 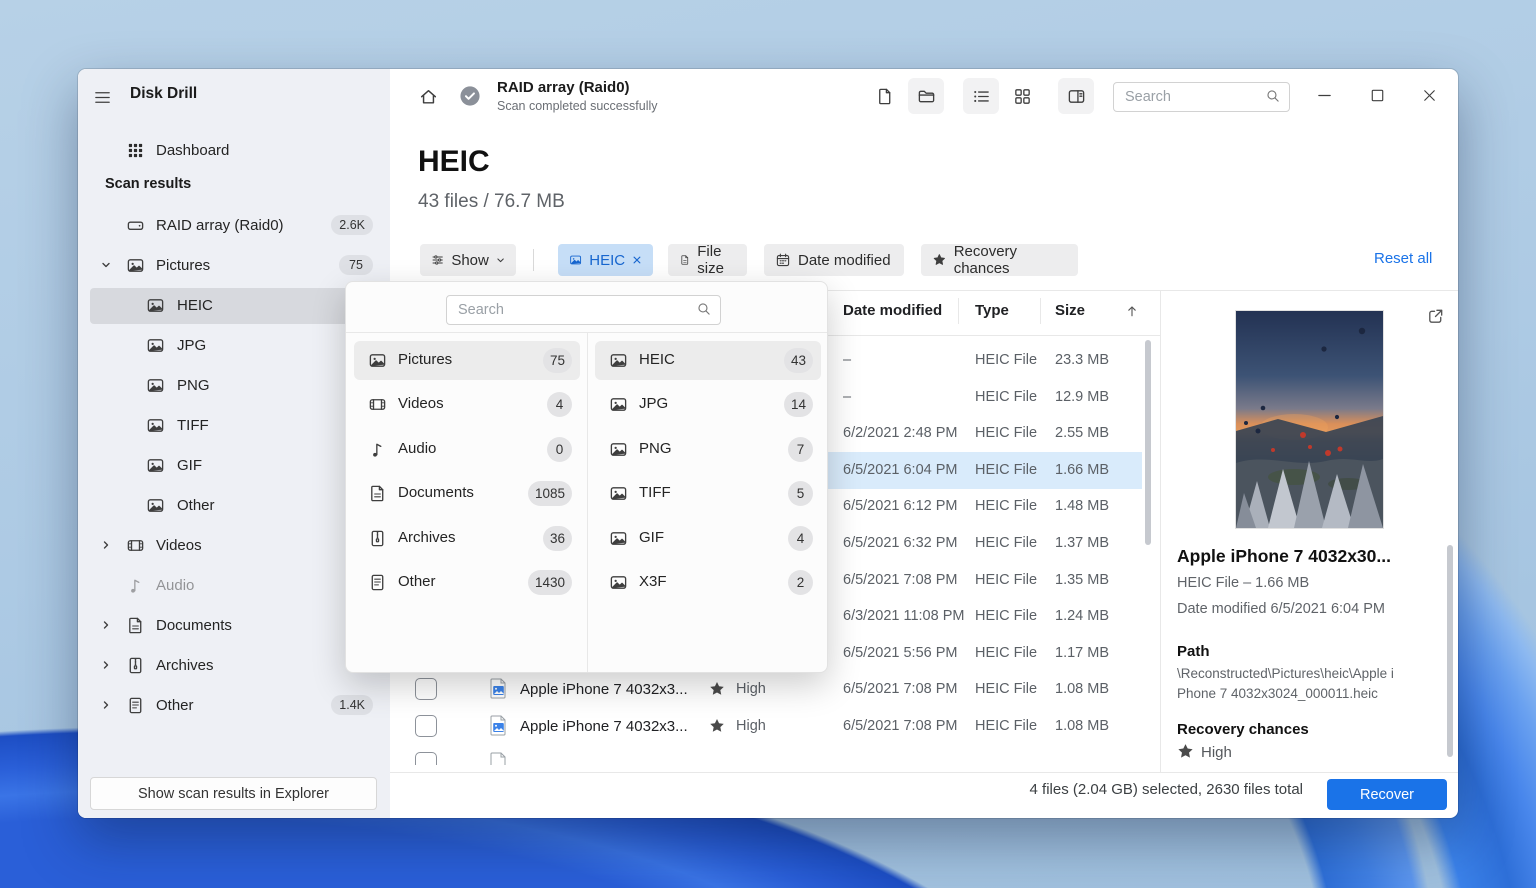 I want to click on sidebar-item-tiff: TIFF, so click(x=234, y=426).